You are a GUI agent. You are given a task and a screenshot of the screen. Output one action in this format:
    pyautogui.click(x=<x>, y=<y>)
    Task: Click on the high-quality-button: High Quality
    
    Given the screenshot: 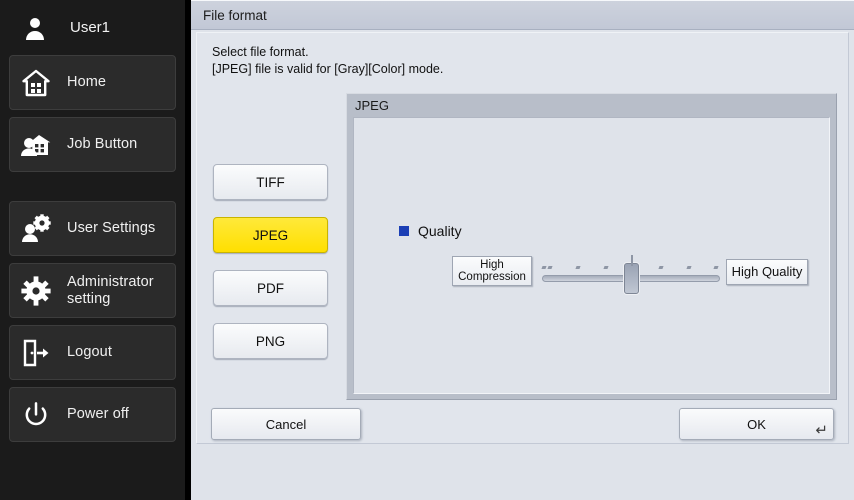 What is the action you would take?
    pyautogui.click(x=767, y=272)
    